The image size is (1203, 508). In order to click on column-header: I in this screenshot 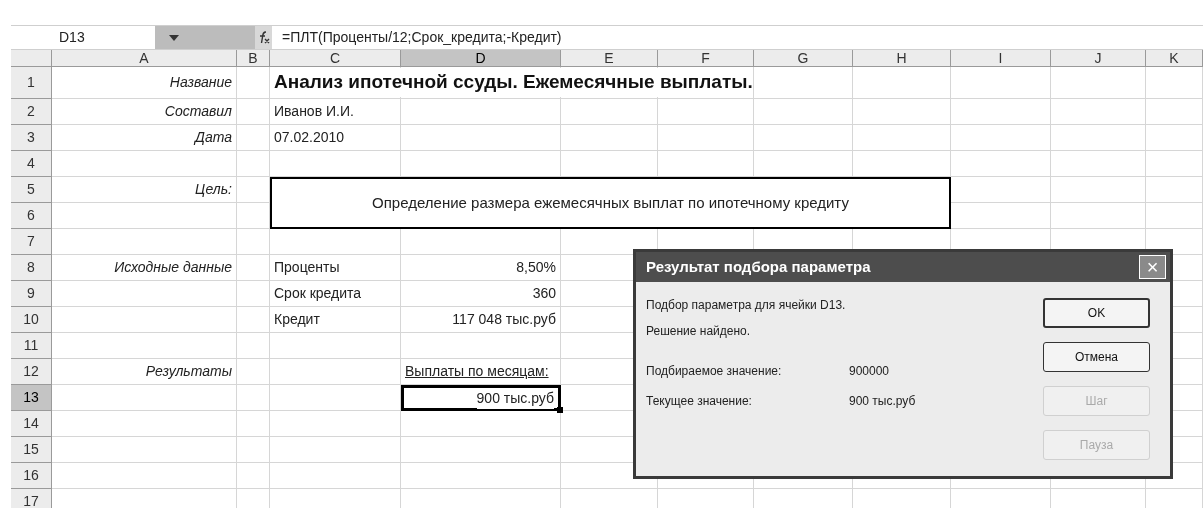, I will do `click(1001, 58)`.